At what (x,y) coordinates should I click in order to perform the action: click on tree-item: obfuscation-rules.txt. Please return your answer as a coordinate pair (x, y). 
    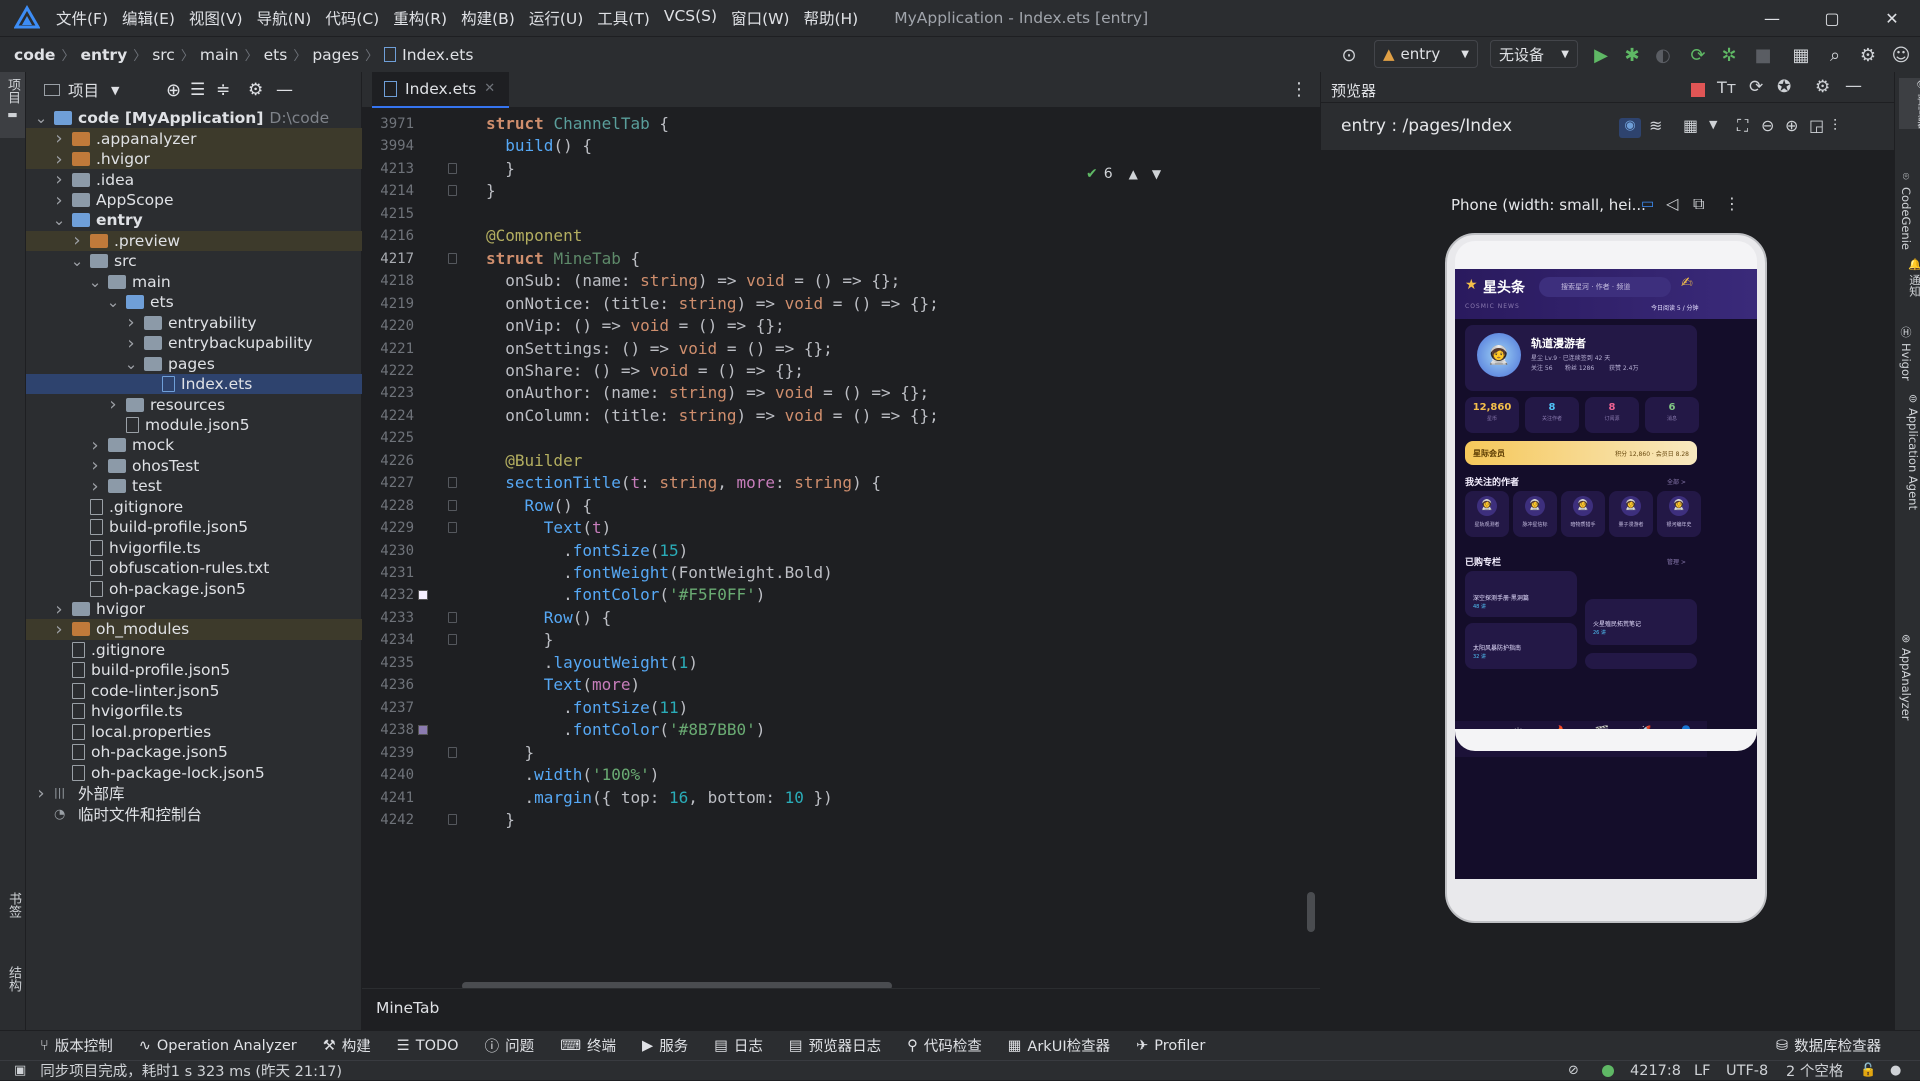
    Looking at the image, I should click on (194, 568).